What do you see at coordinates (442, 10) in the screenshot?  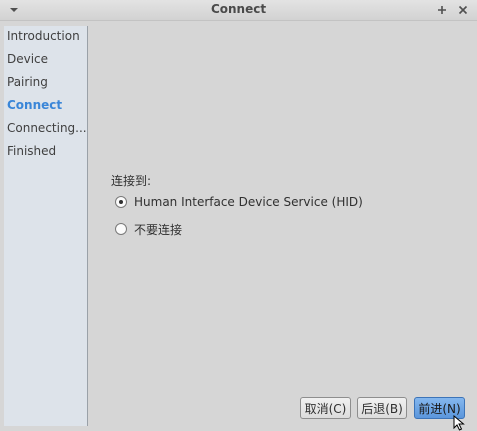 I see `plus-icon` at bounding box center [442, 10].